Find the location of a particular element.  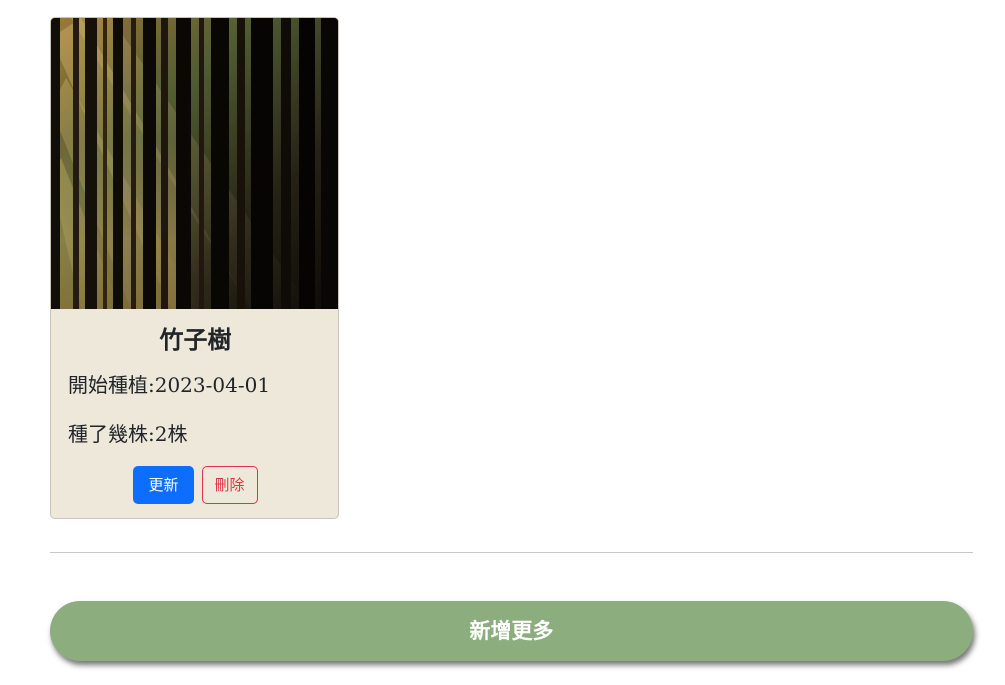

plant-count-text: 種了幾株:2株 is located at coordinates (128, 434).